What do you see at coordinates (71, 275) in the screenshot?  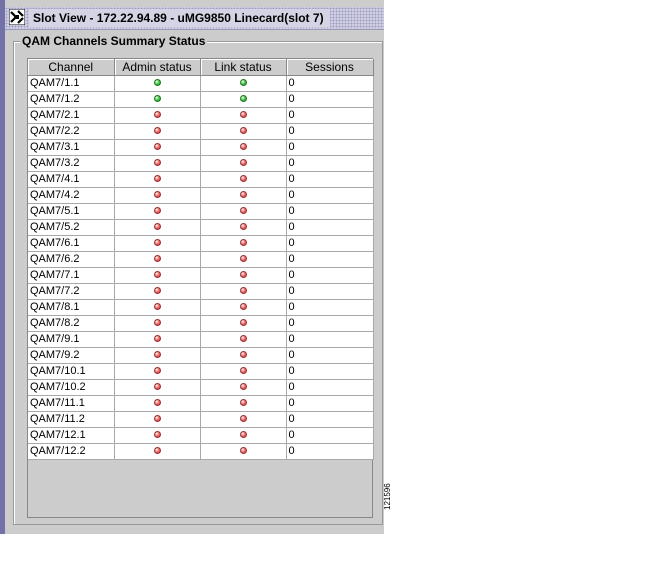 I see `channel-cell: QAM7/7.1` at bounding box center [71, 275].